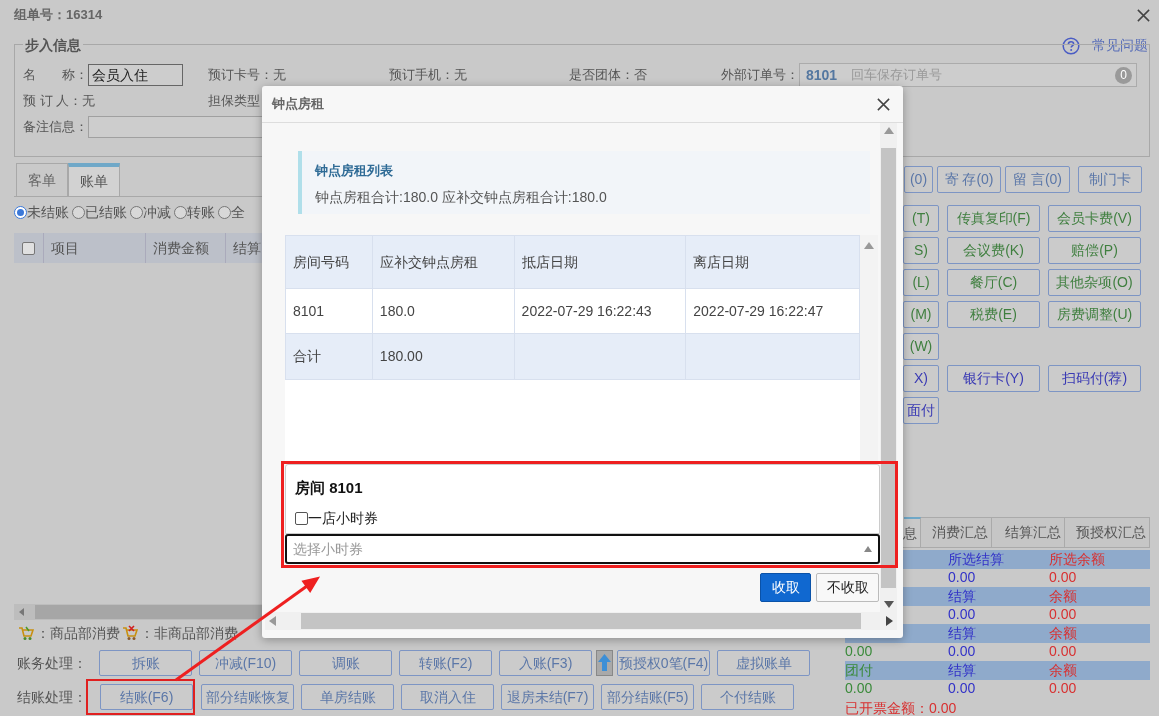 This screenshot has width=1159, height=716. What do you see at coordinates (921, 346) in the screenshot?
I see `charge-button: (W)` at bounding box center [921, 346].